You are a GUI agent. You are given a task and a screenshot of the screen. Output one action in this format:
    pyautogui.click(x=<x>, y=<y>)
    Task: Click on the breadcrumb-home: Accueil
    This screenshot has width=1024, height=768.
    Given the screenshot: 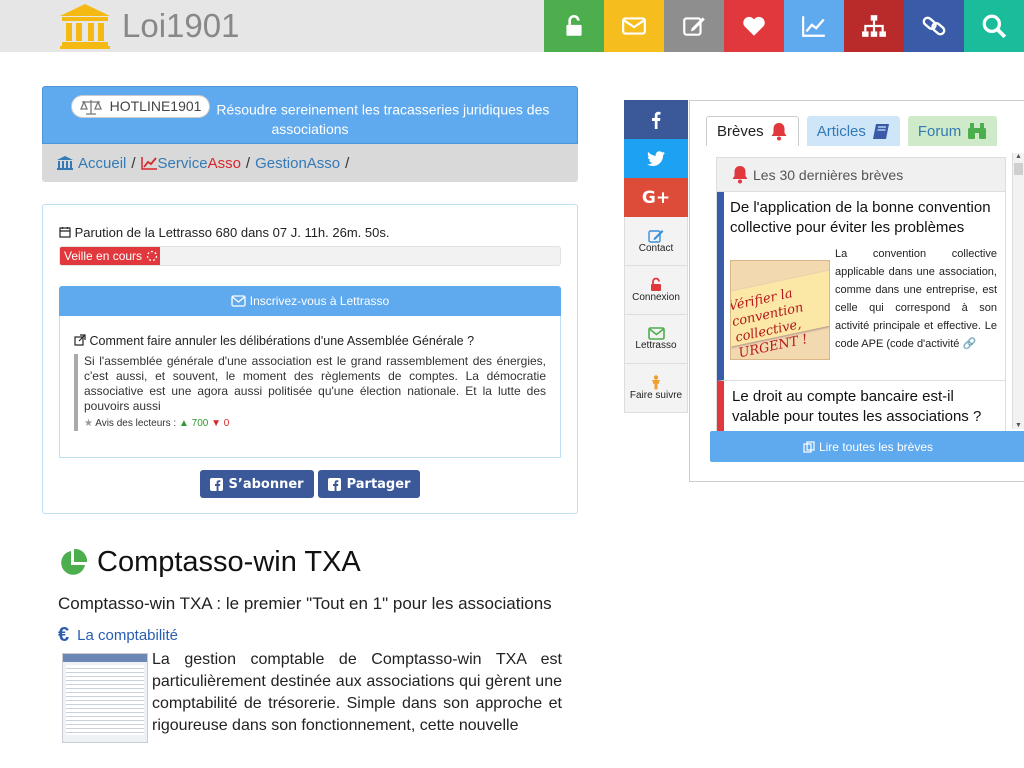 What is the action you would take?
    pyautogui.click(x=102, y=163)
    